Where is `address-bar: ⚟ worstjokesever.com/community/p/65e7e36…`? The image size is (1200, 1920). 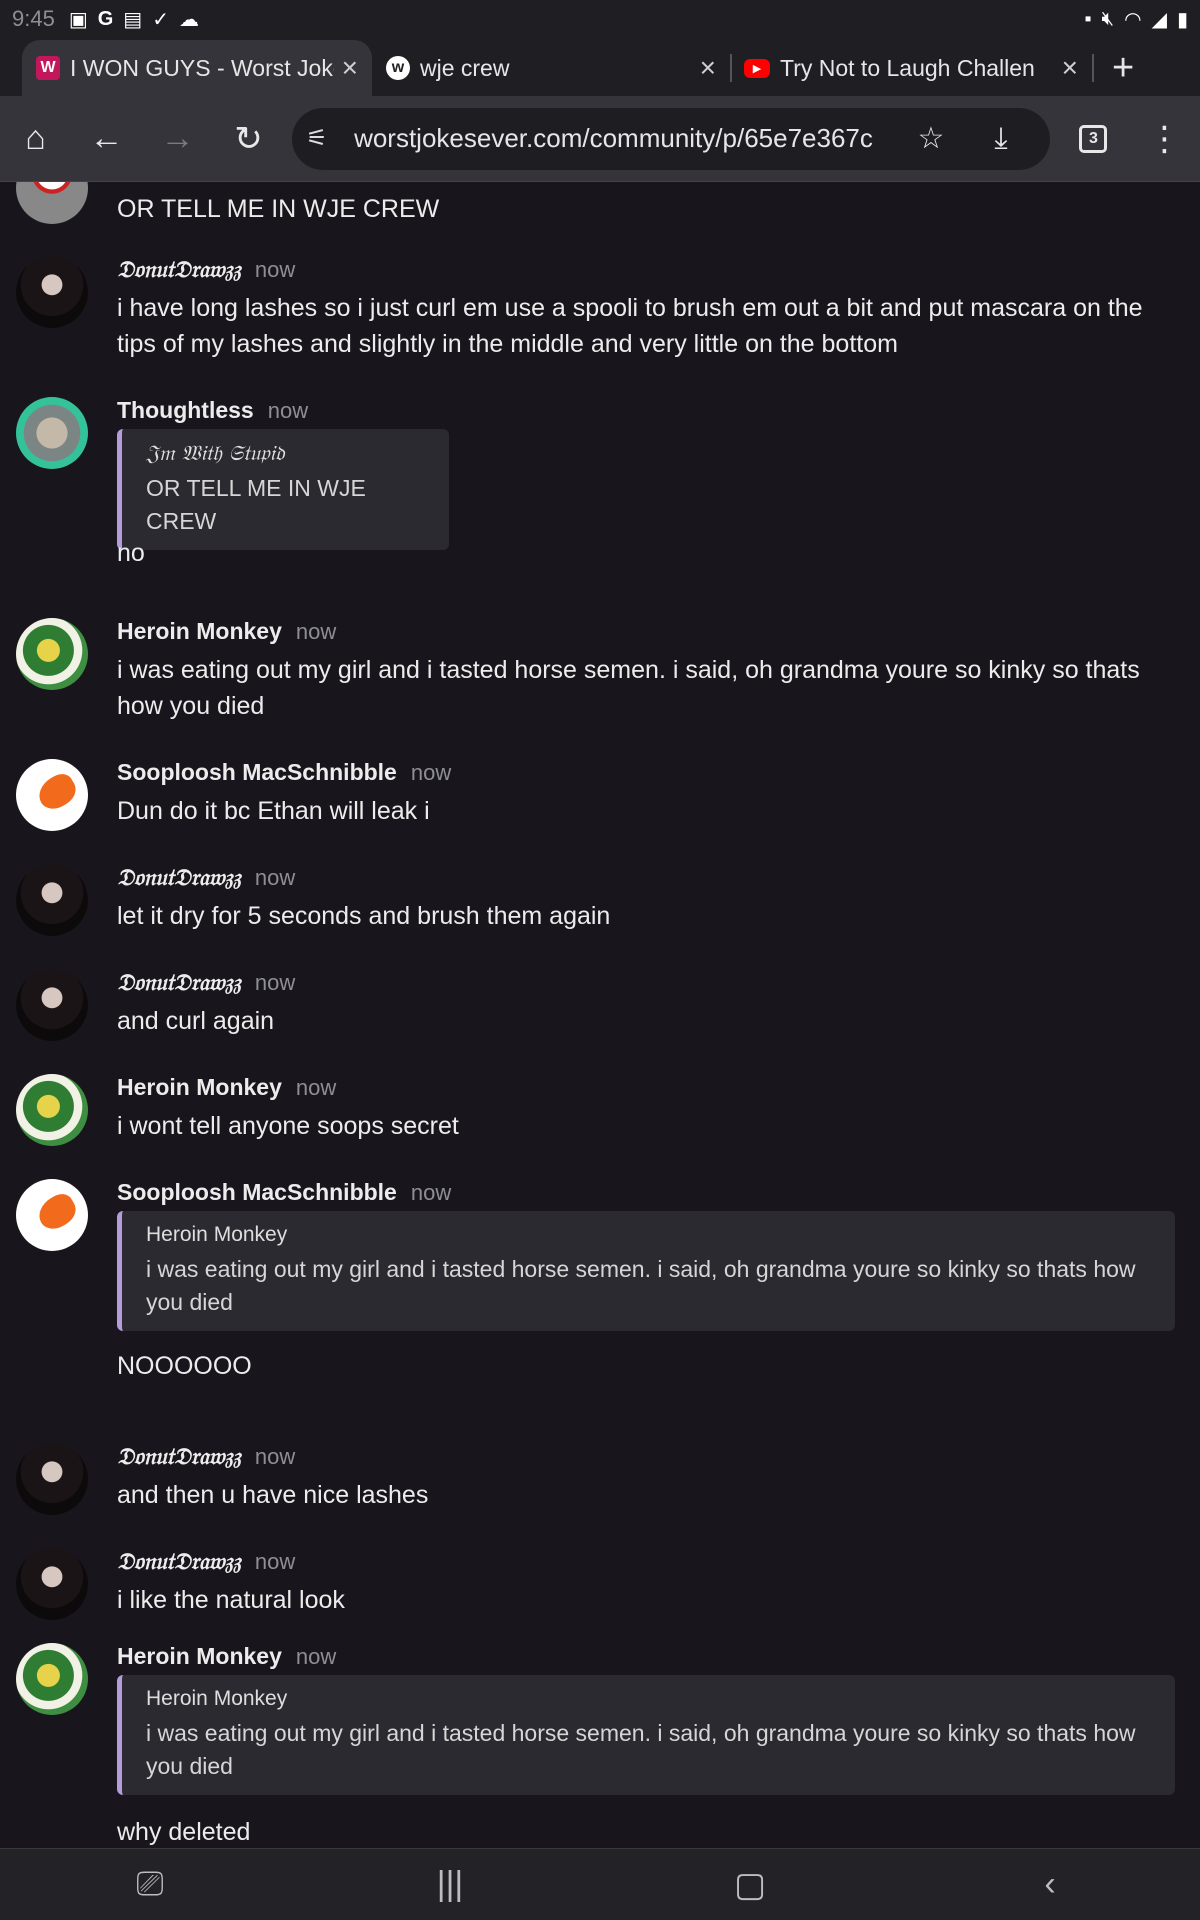
address-bar: ⚟ worstjokesever.com/community/p/65e7e36… is located at coordinates (671, 138).